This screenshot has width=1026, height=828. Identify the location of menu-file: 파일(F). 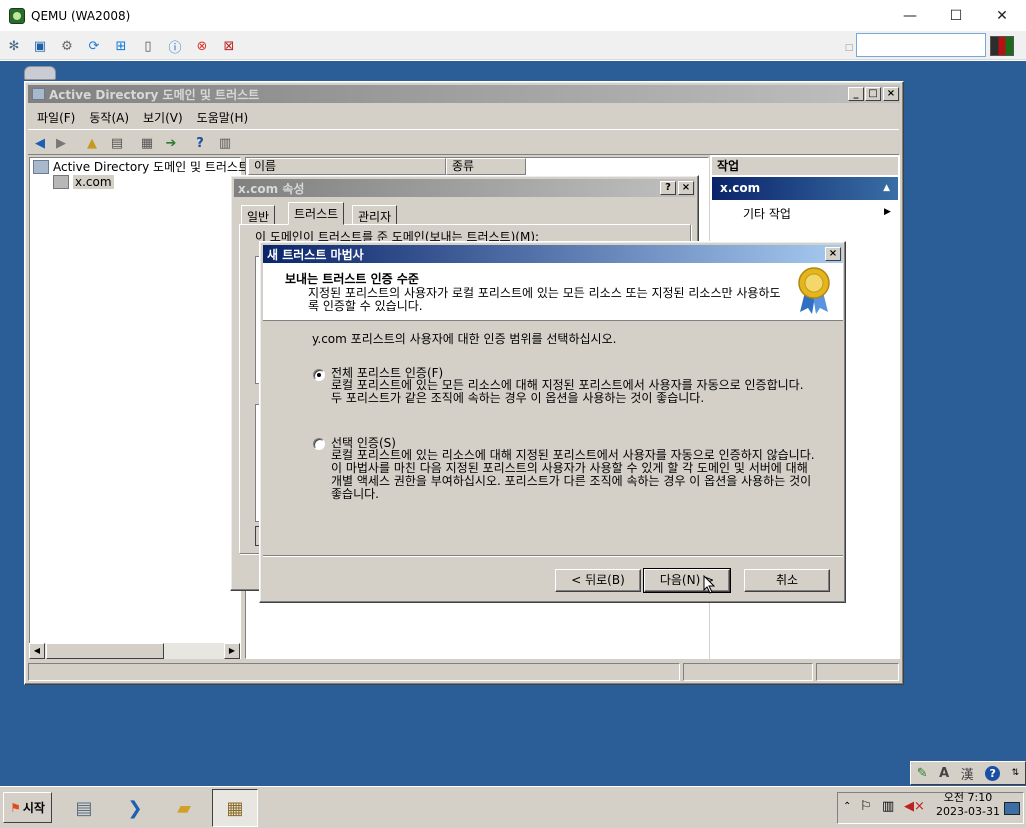
(56, 117).